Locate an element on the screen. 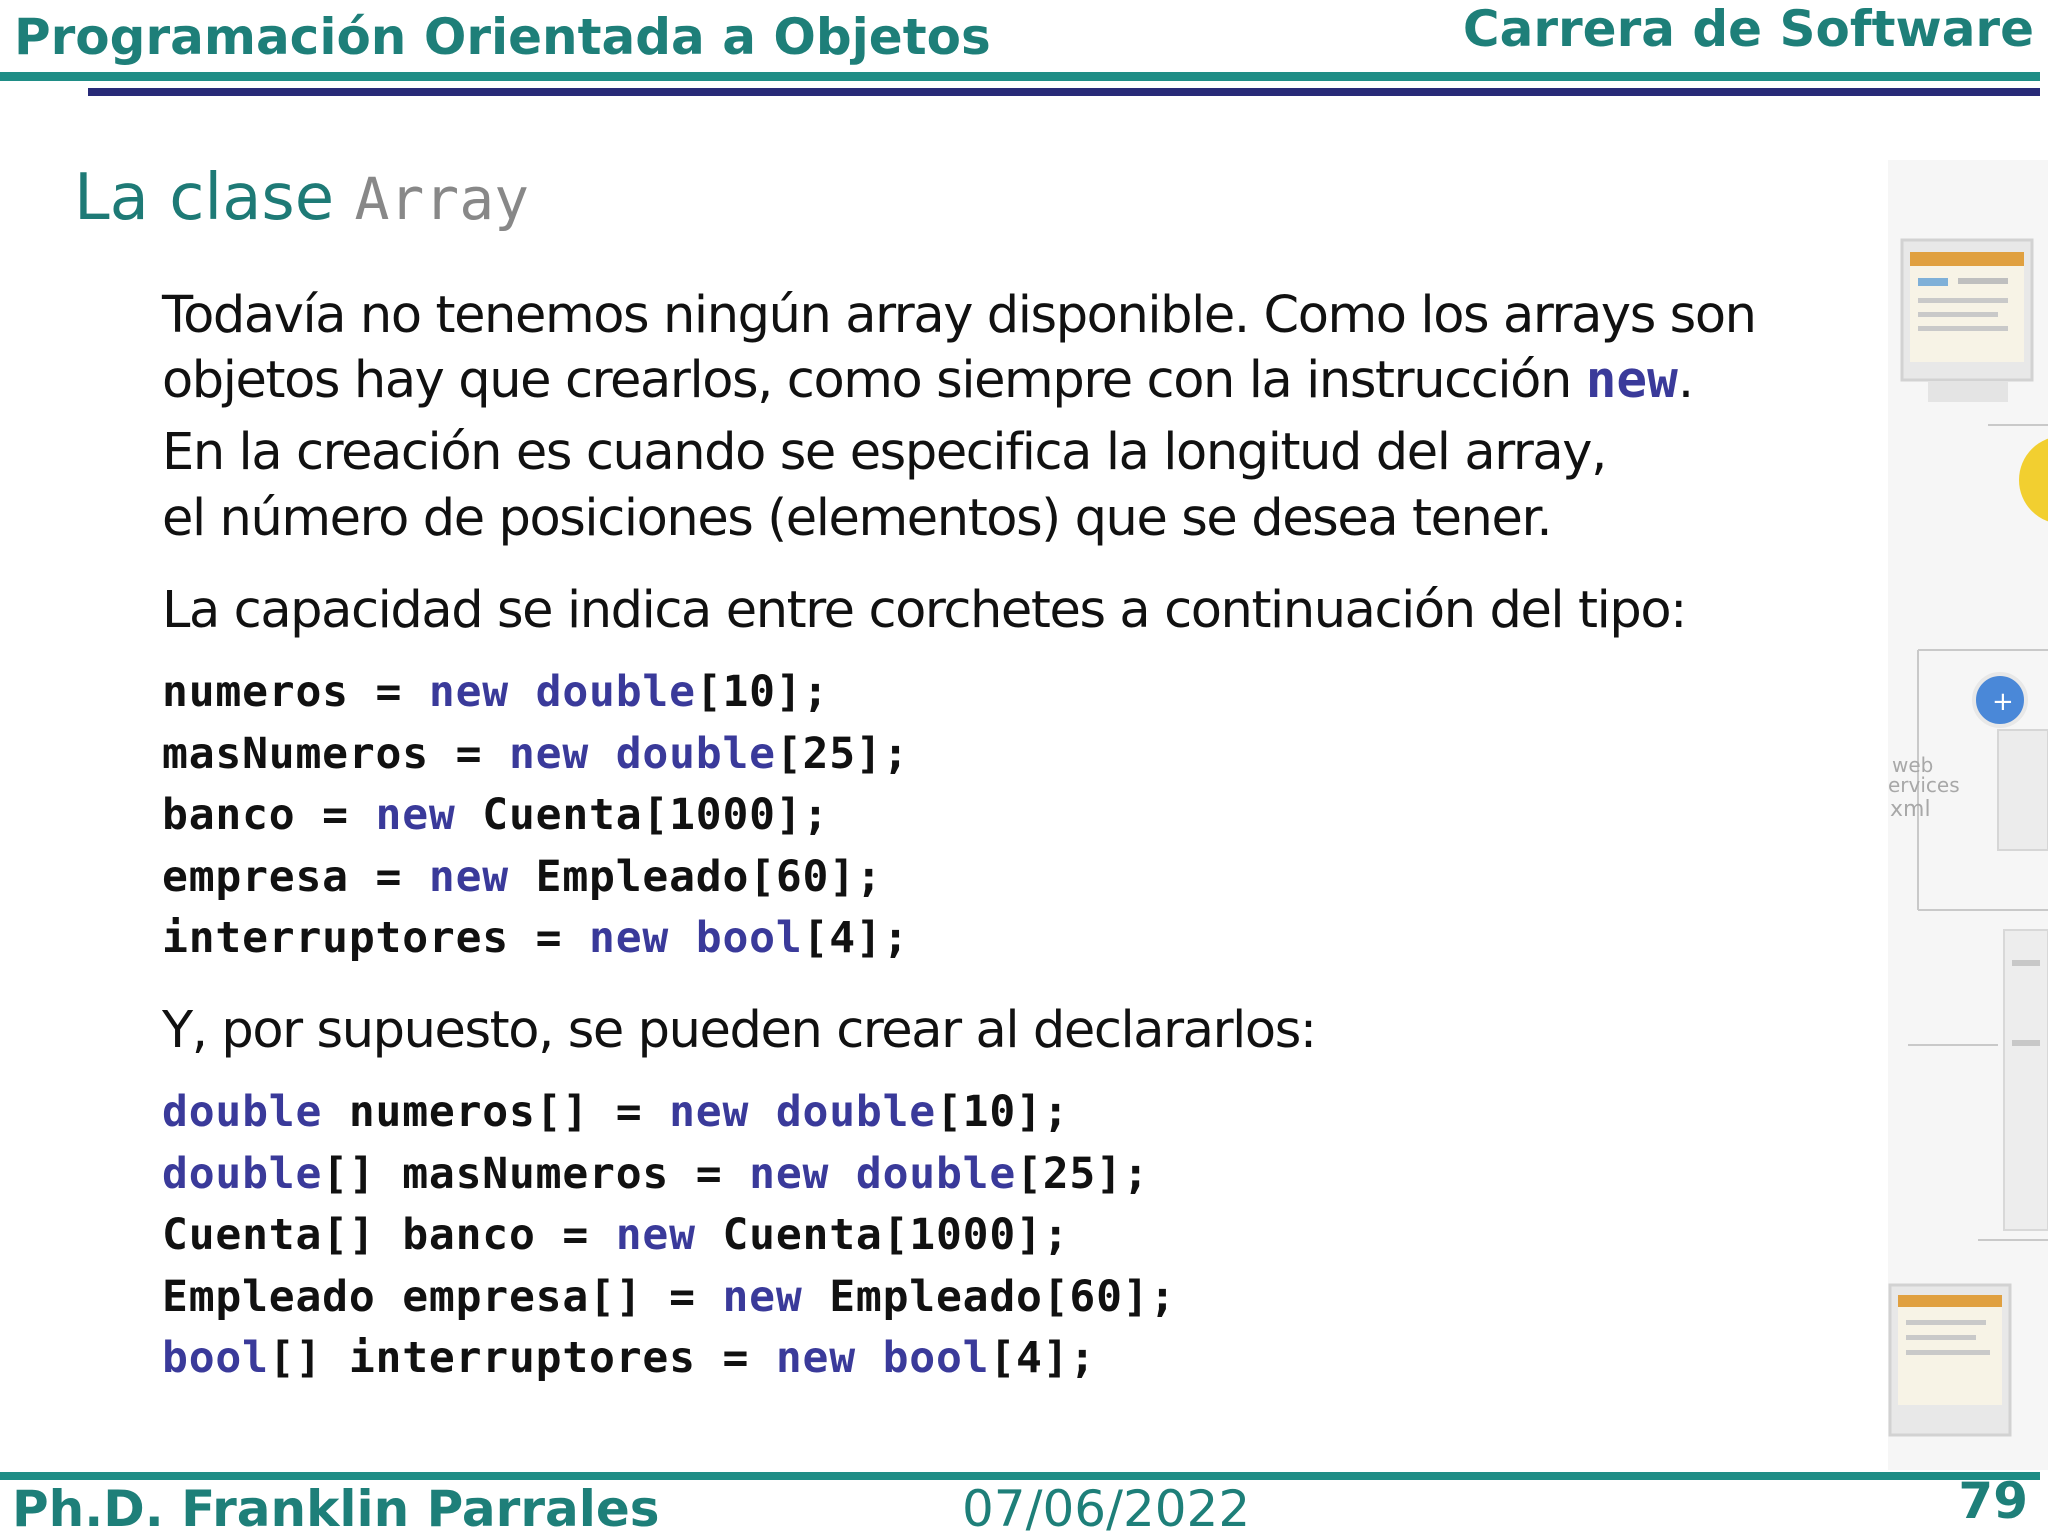  code-line: bool[] interruptores = new bool[4]; is located at coordinates (669, 1359).